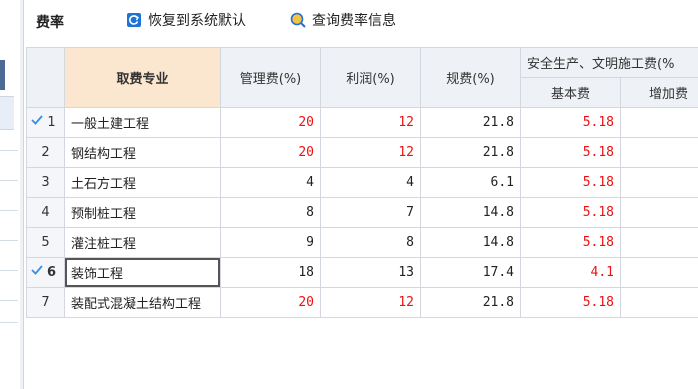 The image size is (698, 389). I want to click on cell-profit: 13, so click(370, 272).